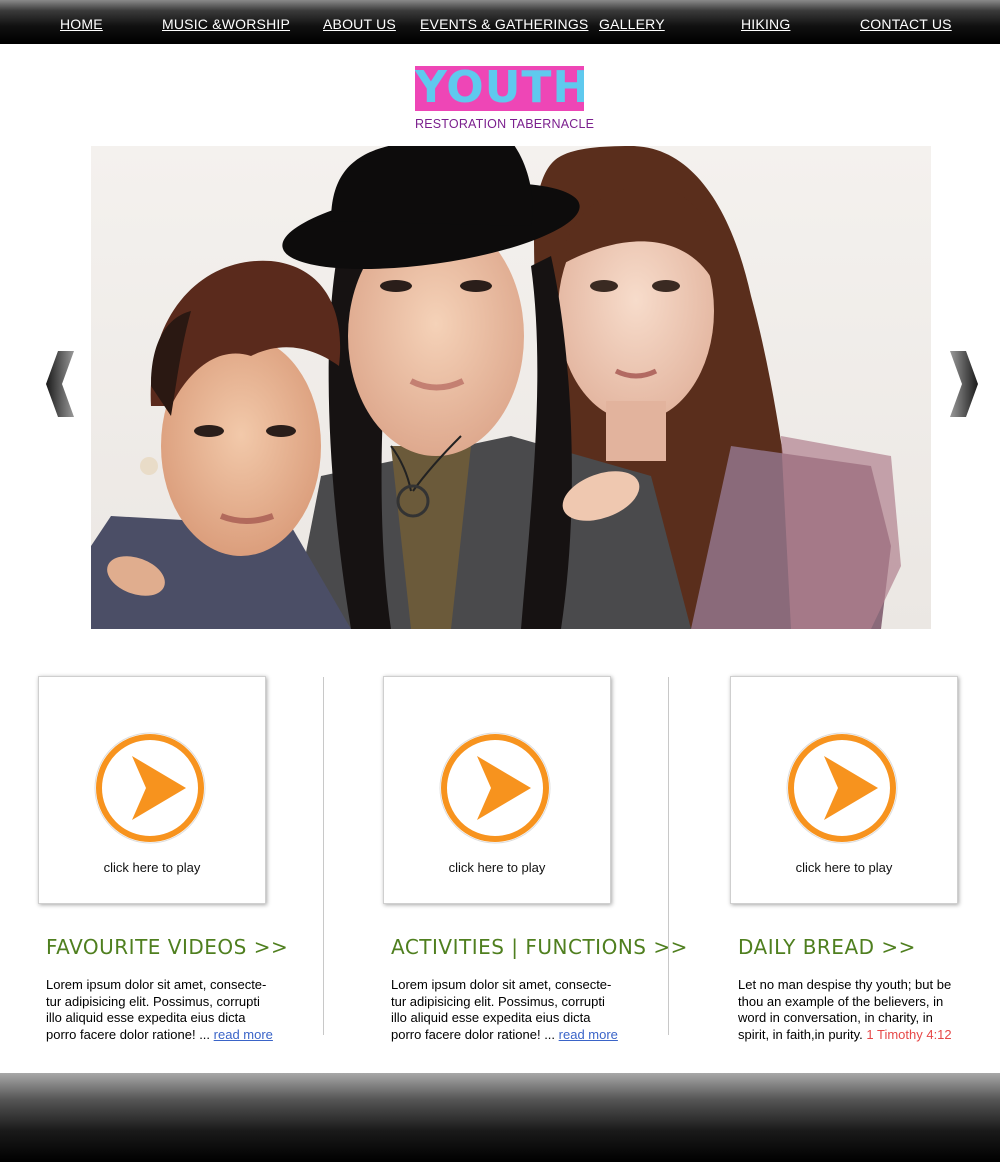 This screenshot has width=1000, height=1162. What do you see at coordinates (226, 24) in the screenshot?
I see `nav-music-worship-link: MUSIC &WORSHIP` at bounding box center [226, 24].